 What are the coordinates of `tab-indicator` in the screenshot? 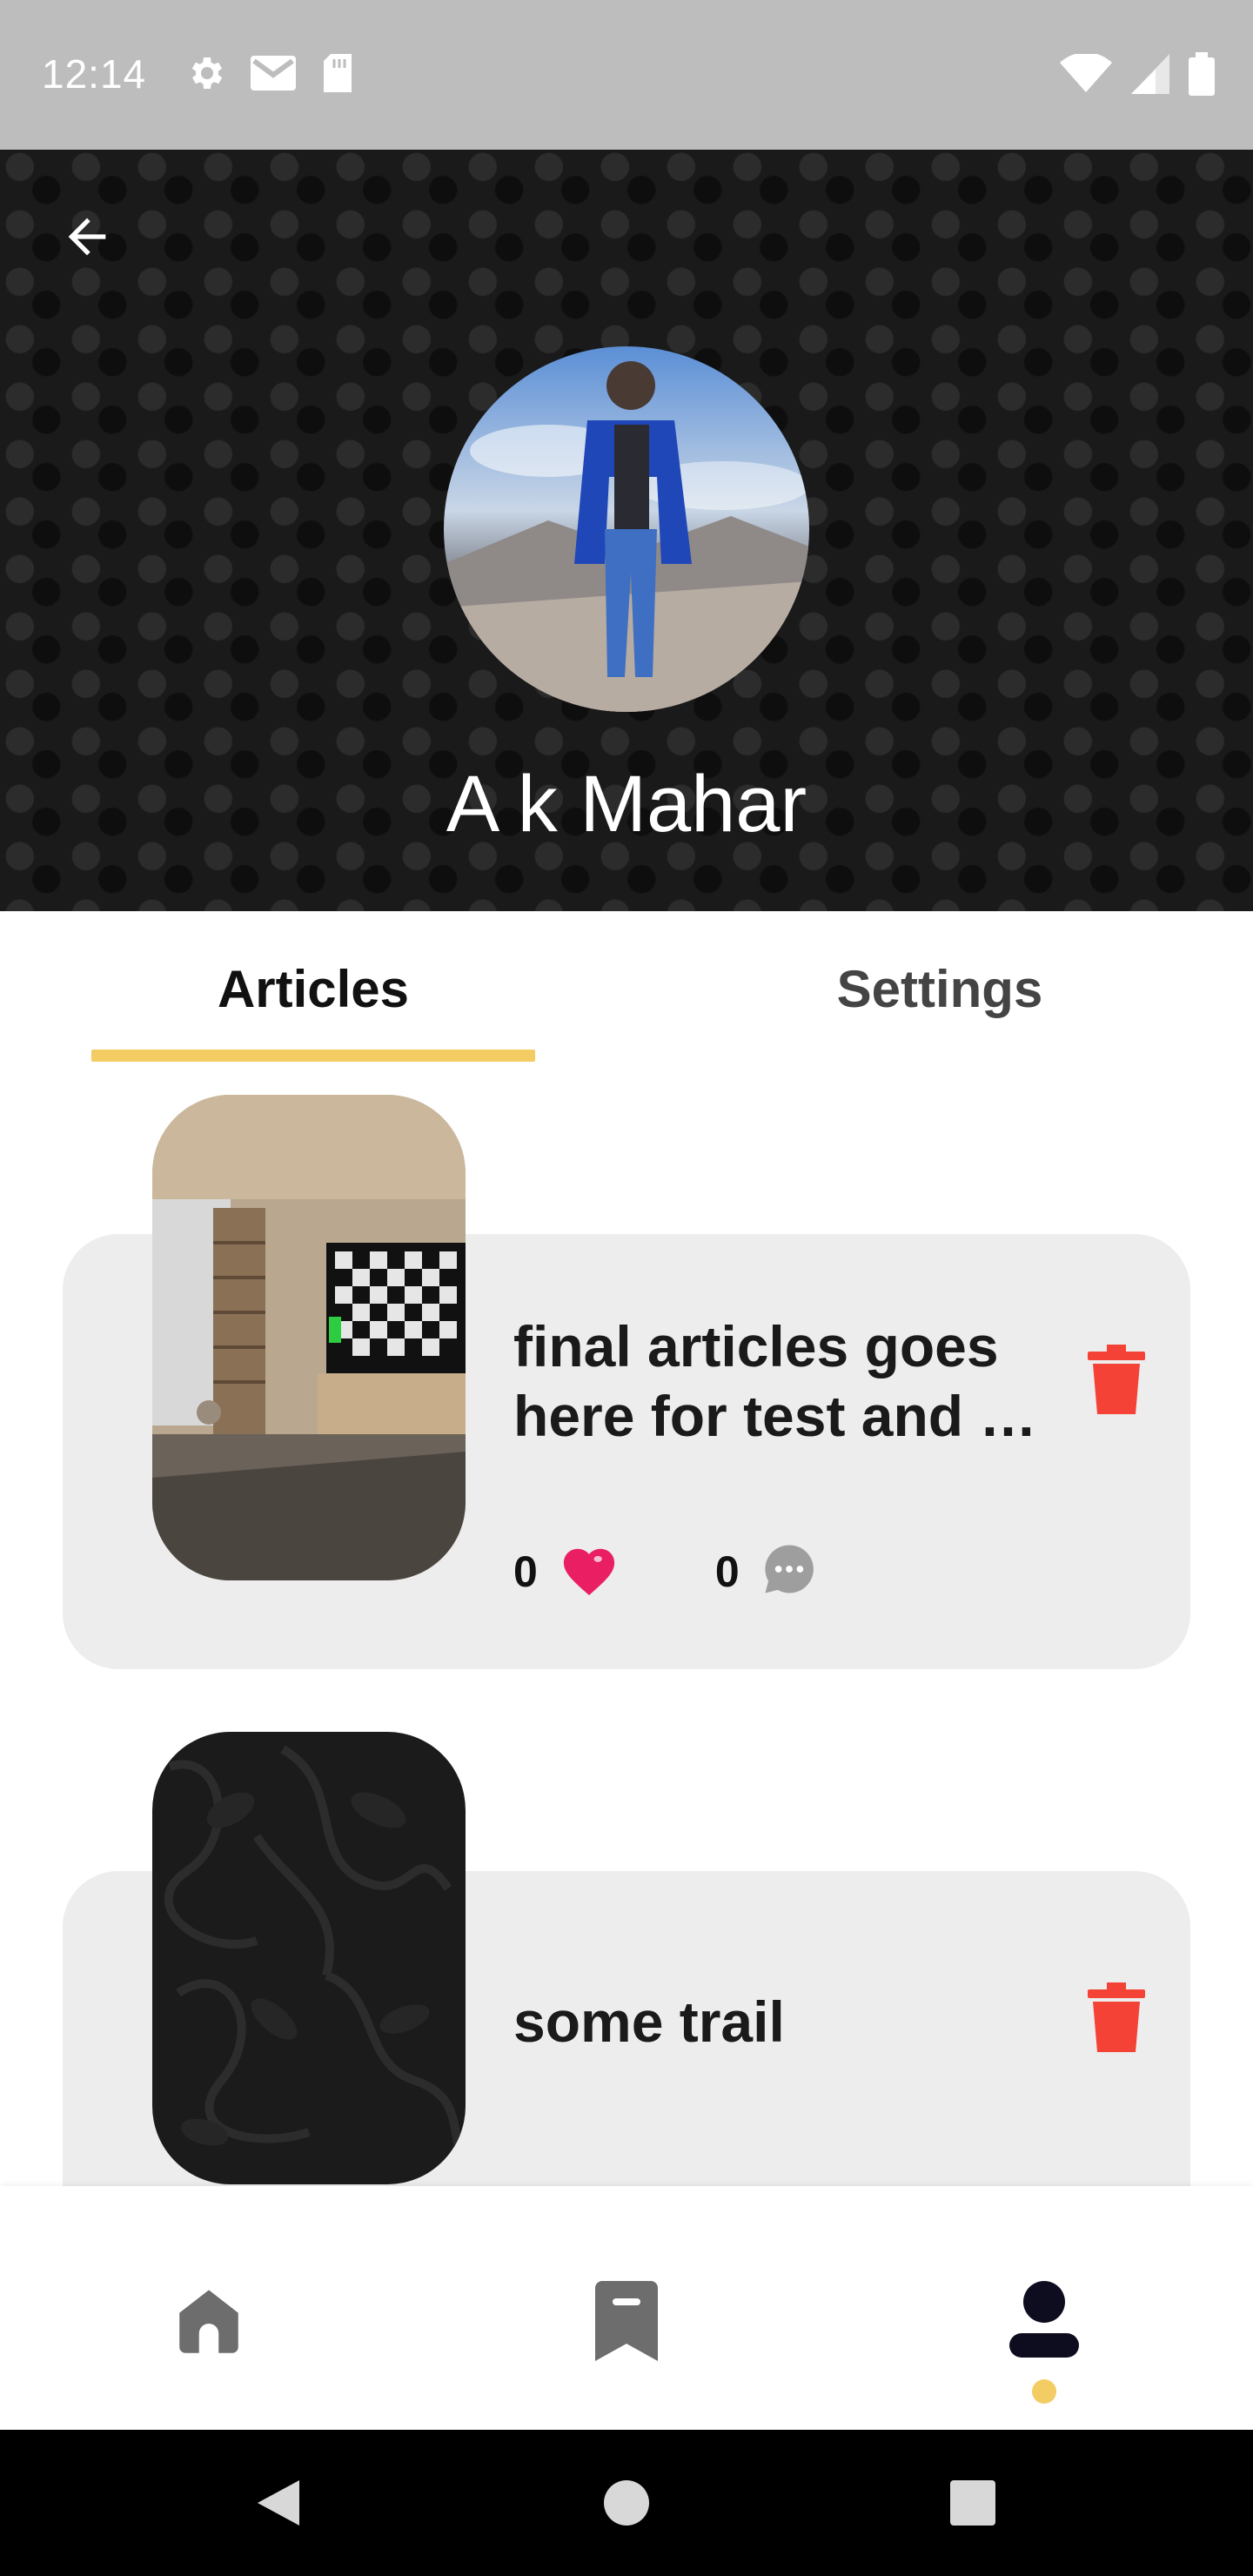 It's located at (313, 1056).